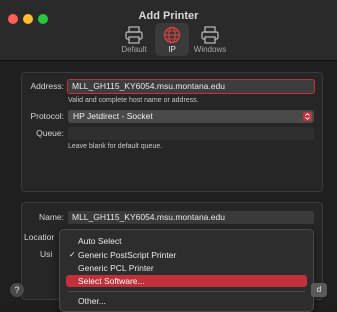 This screenshot has height=312, width=337. What do you see at coordinates (113, 116) in the screenshot?
I see `protocol-value: HP Jetdirect - Socket` at bounding box center [113, 116].